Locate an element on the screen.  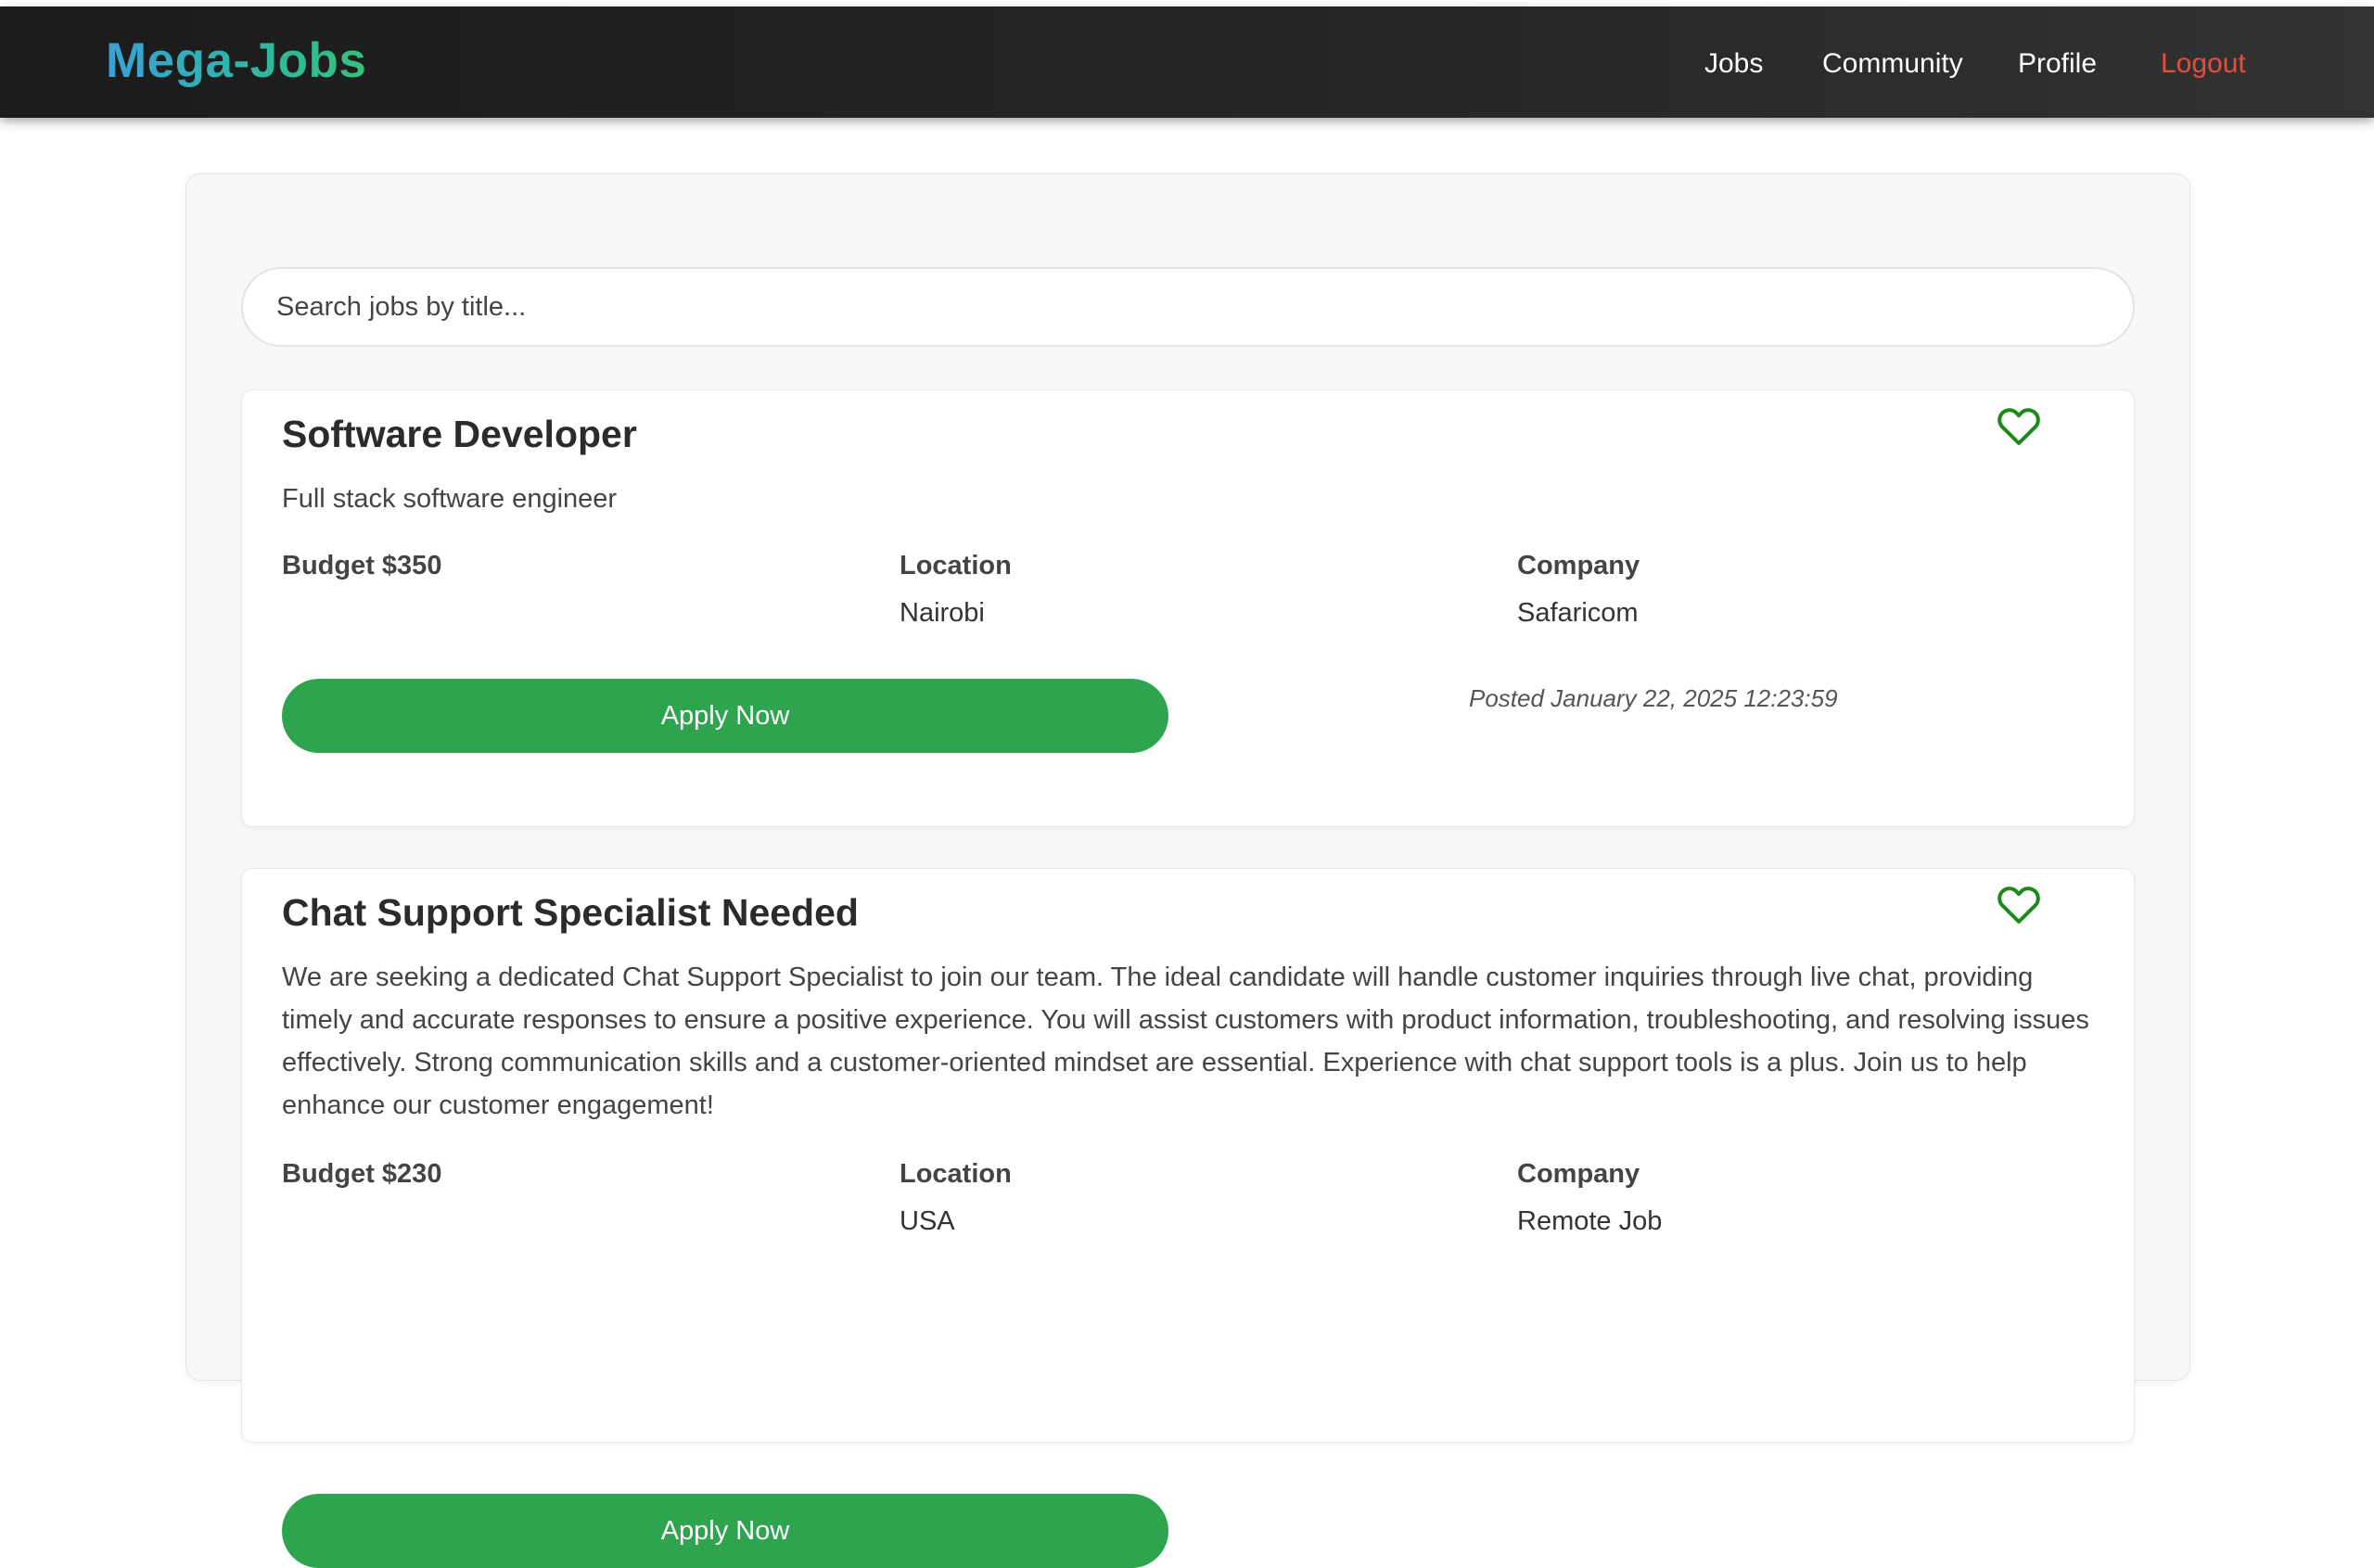
job-title: Chat Support Specialist Needed is located at coordinates (570, 912).